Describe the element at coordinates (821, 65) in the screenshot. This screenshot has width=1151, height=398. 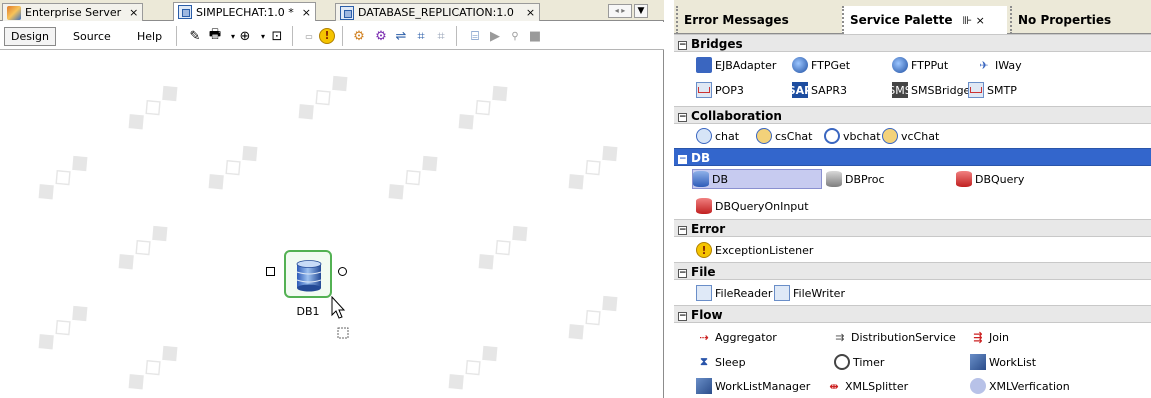
I see `palette-item-ftpget: FTPGet` at that location.